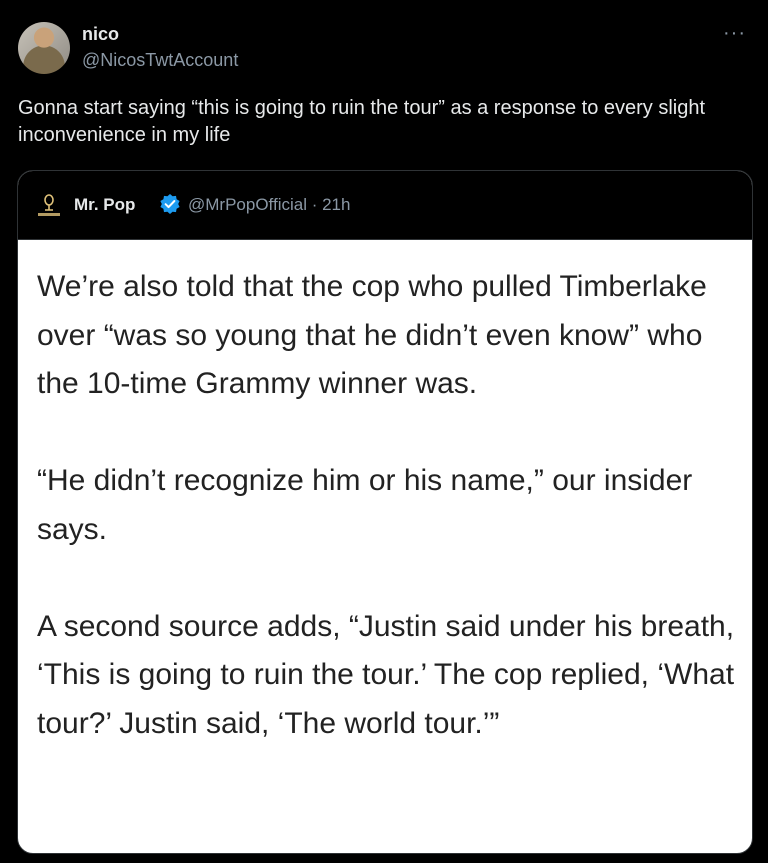 The width and height of the screenshot is (768, 863). What do you see at coordinates (385, 205) in the screenshot?
I see `quoted-tweet-header: Mr. Pop @MrPopOfficial · 21h` at bounding box center [385, 205].